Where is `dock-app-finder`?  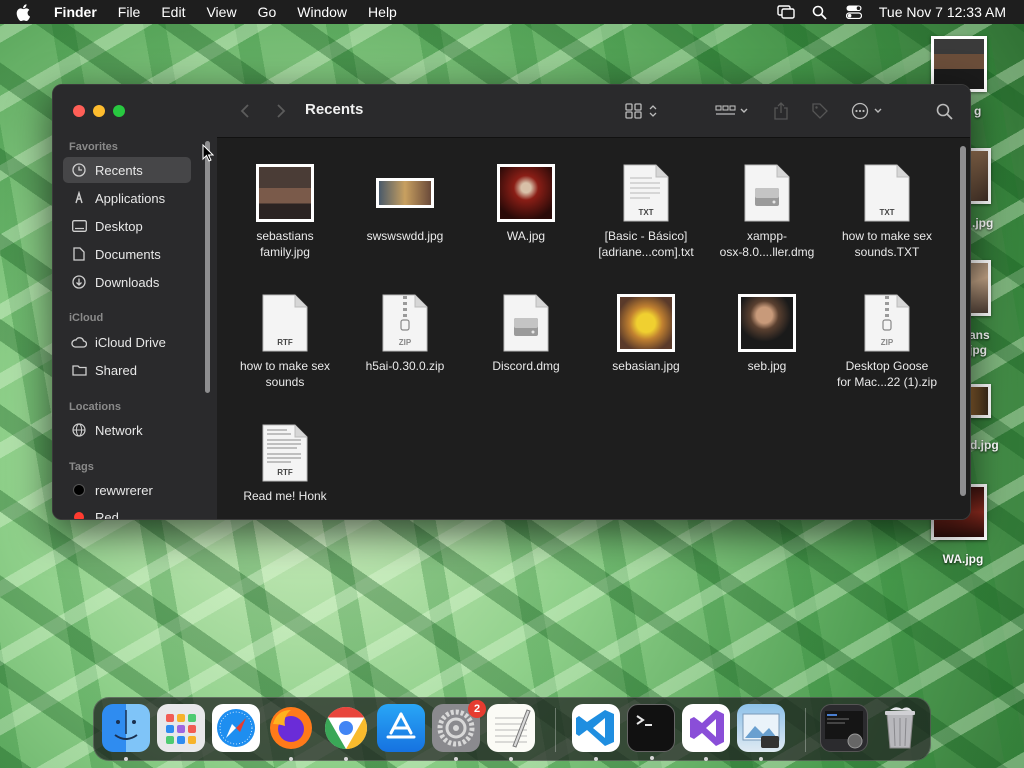
dock-app-finder is located at coordinates (126, 732).